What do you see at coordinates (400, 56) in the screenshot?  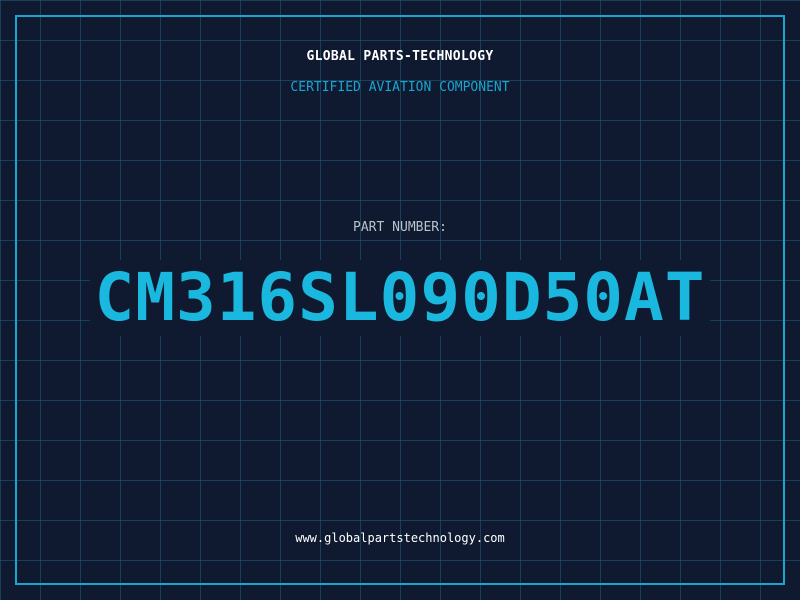 I see `company-name: GLOBAL PARTS-TECHNOLOGY` at bounding box center [400, 56].